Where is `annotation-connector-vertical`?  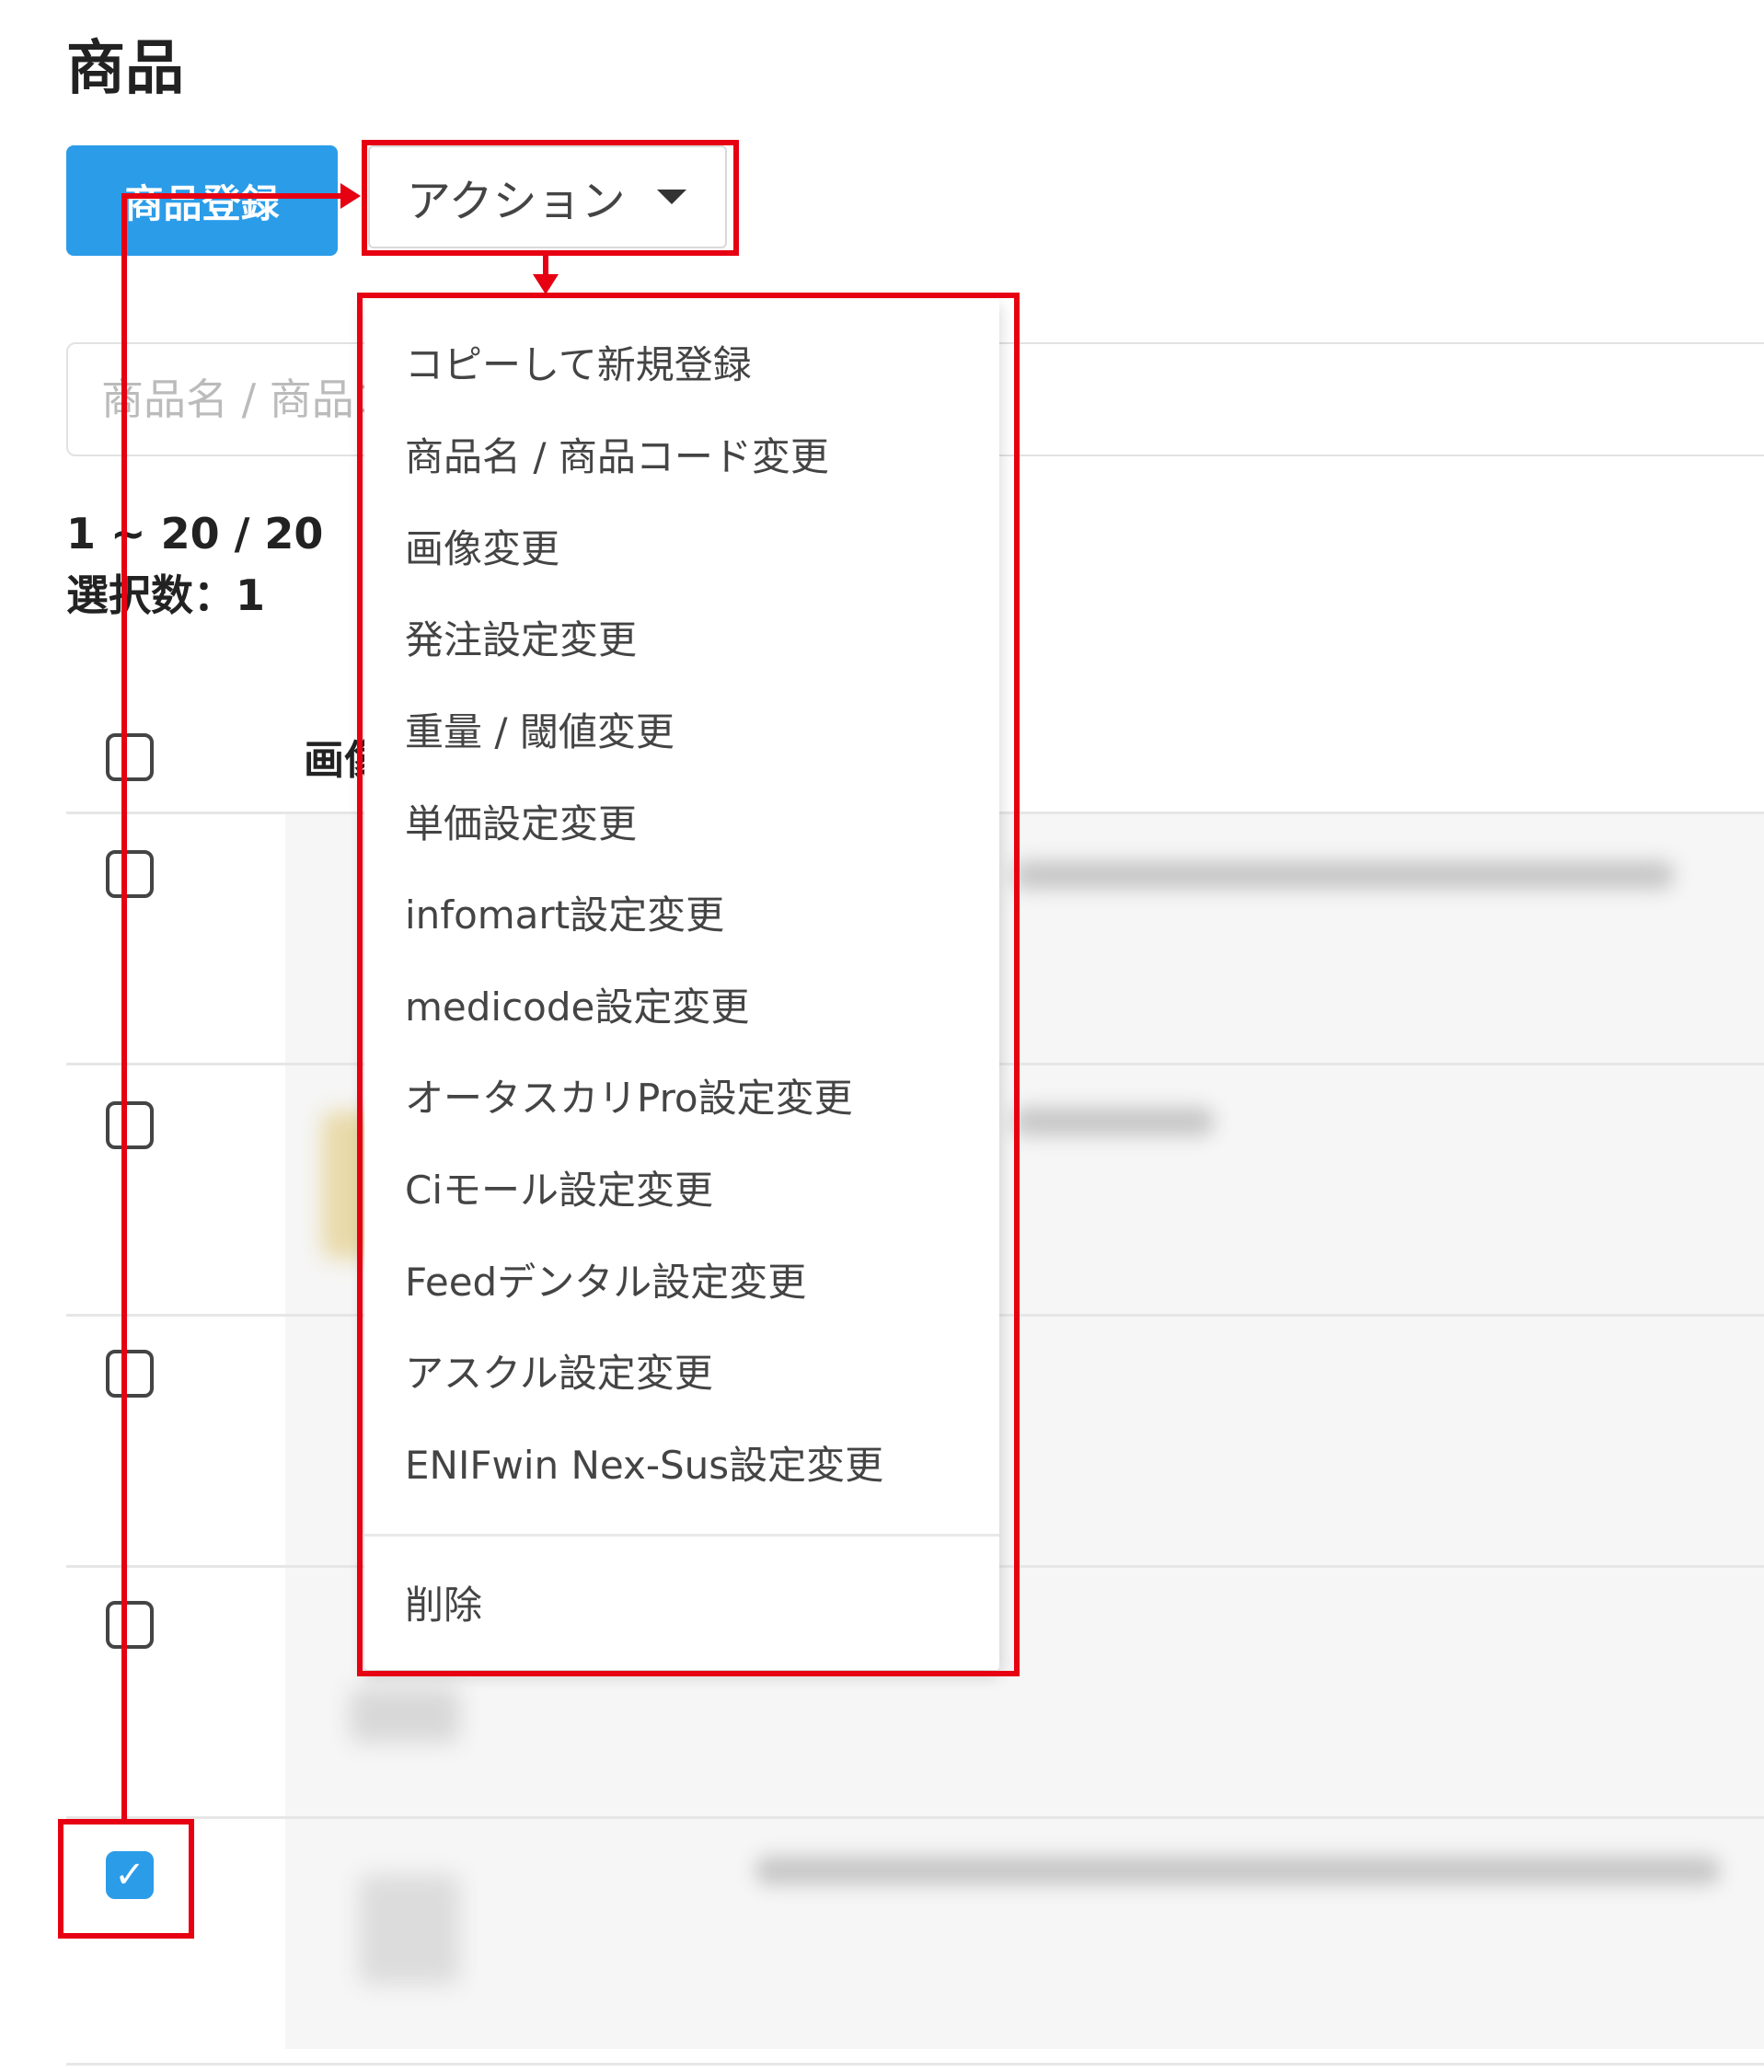 annotation-connector-vertical is located at coordinates (124, 1007).